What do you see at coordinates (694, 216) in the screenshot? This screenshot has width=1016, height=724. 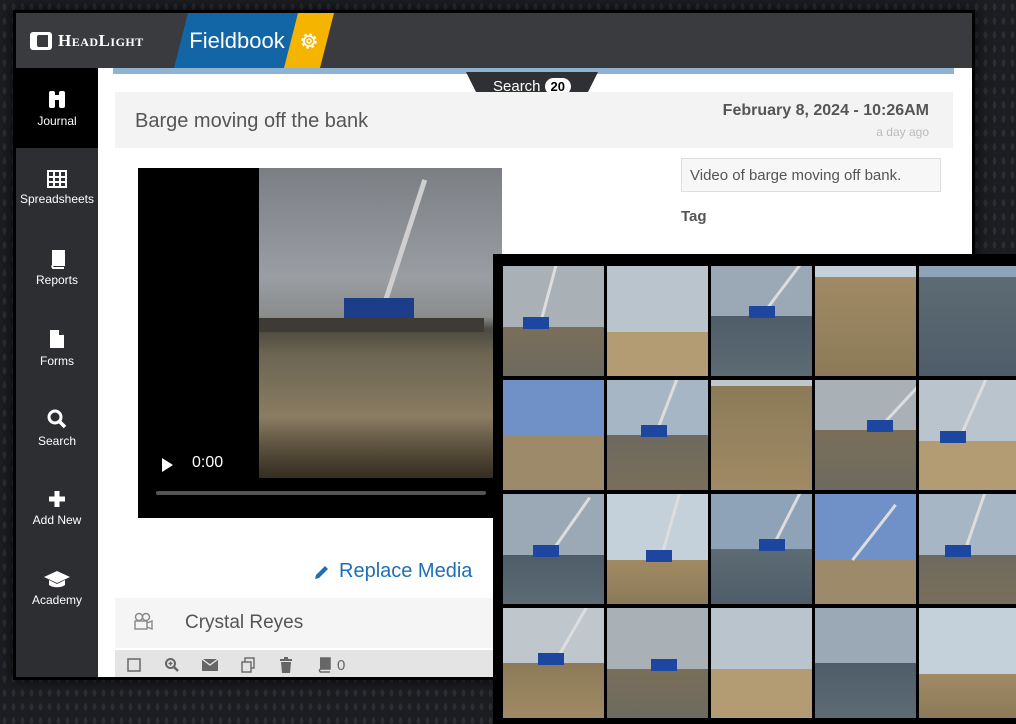 I see `tag-label: Tag` at bounding box center [694, 216].